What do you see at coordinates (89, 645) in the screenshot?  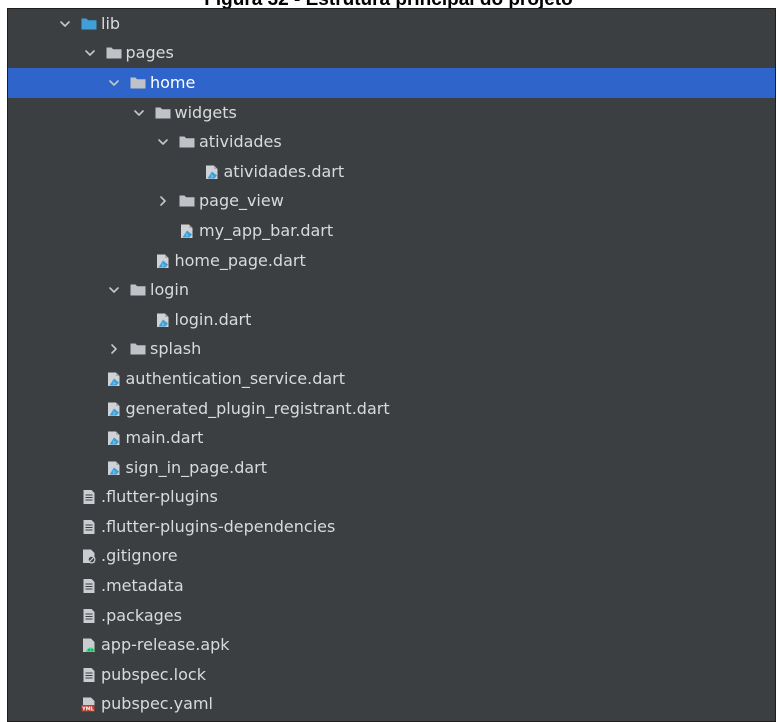 I see `apk-file-icon` at bounding box center [89, 645].